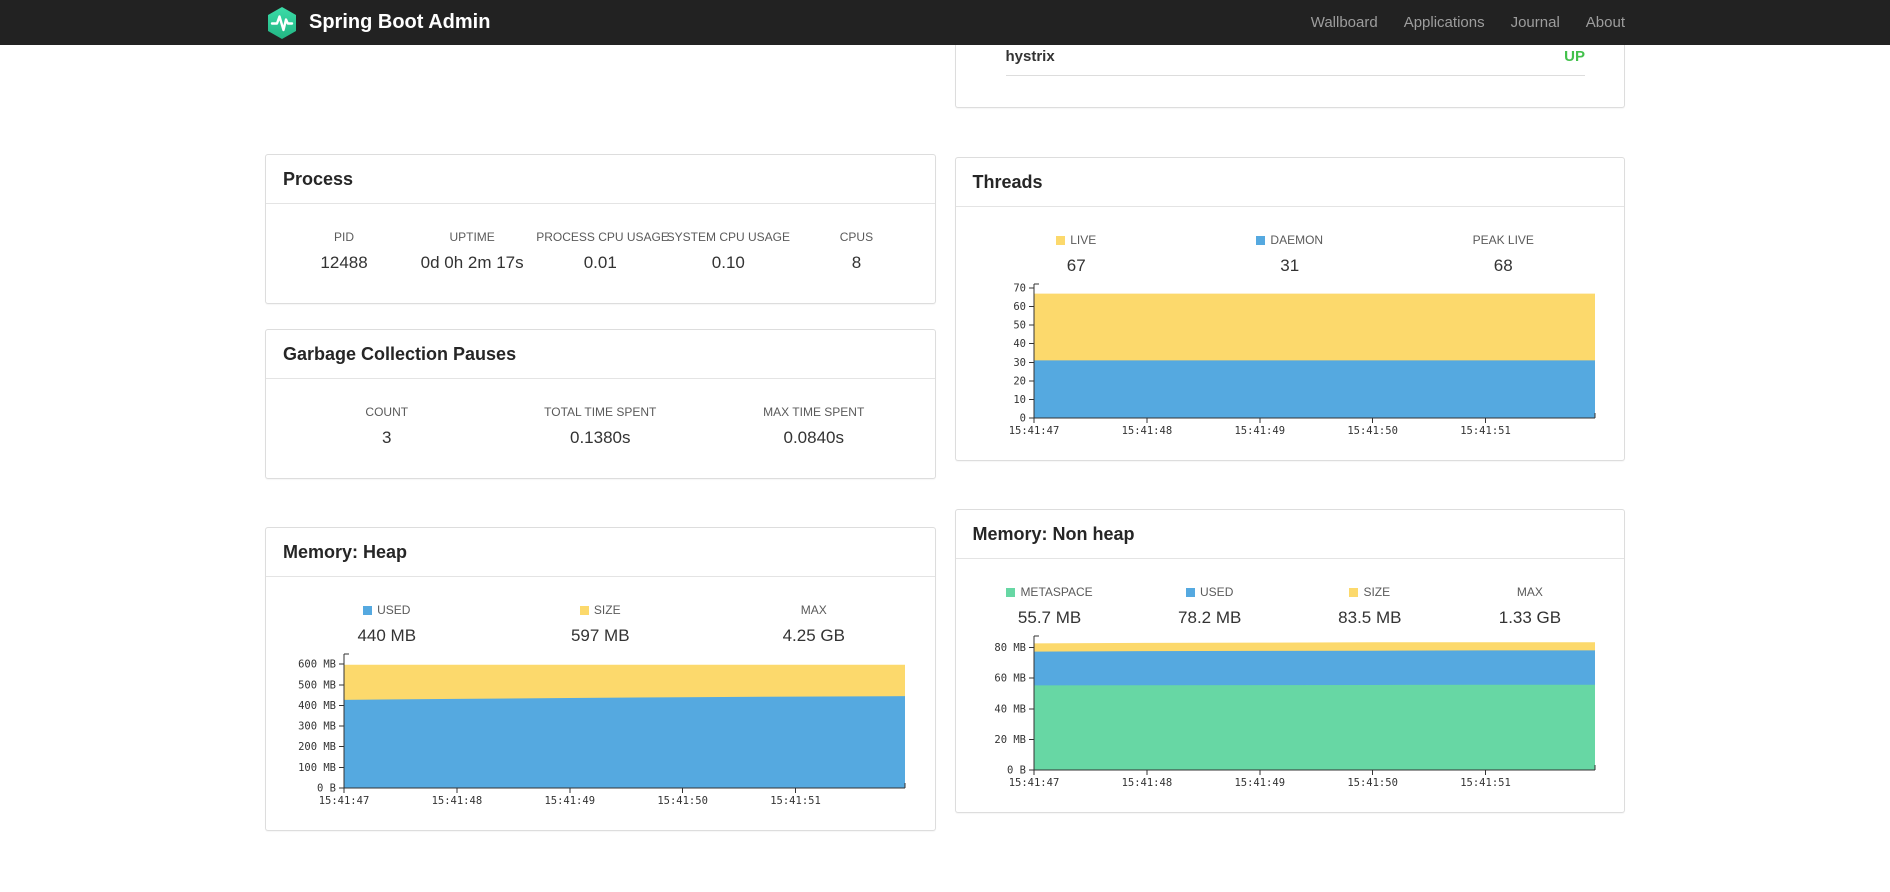 Image resolution: width=1890 pixels, height=892 pixels. What do you see at coordinates (317, 727) in the screenshot?
I see `svg-text: 300 MB` at bounding box center [317, 727].